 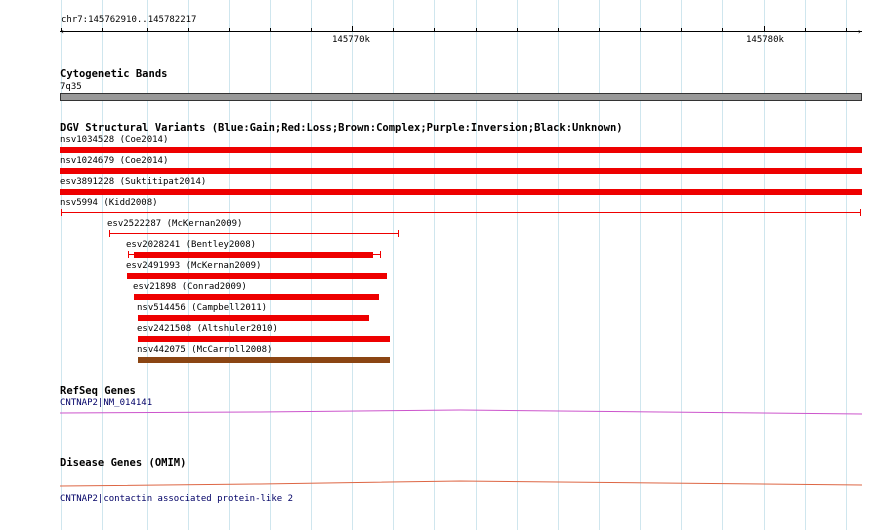 I want to click on gene-model, so click(x=461, y=411).